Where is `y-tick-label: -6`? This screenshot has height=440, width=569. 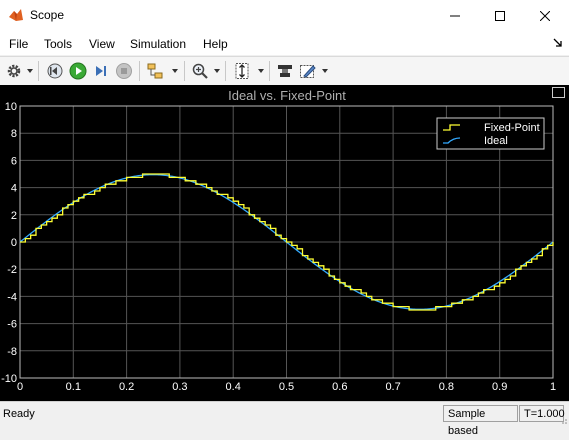 y-tick-label: -6 is located at coordinates (12, 325).